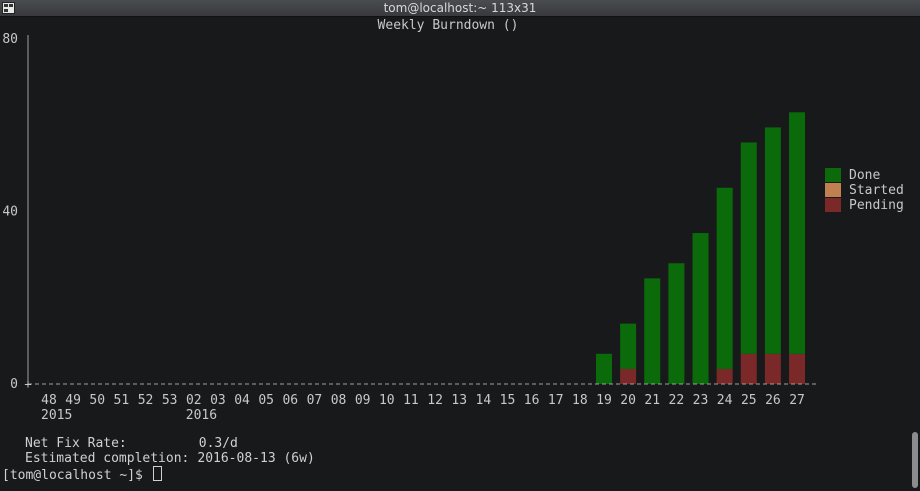 This screenshot has height=491, width=920. I want to click on x-tick-label: 21, so click(652, 400).